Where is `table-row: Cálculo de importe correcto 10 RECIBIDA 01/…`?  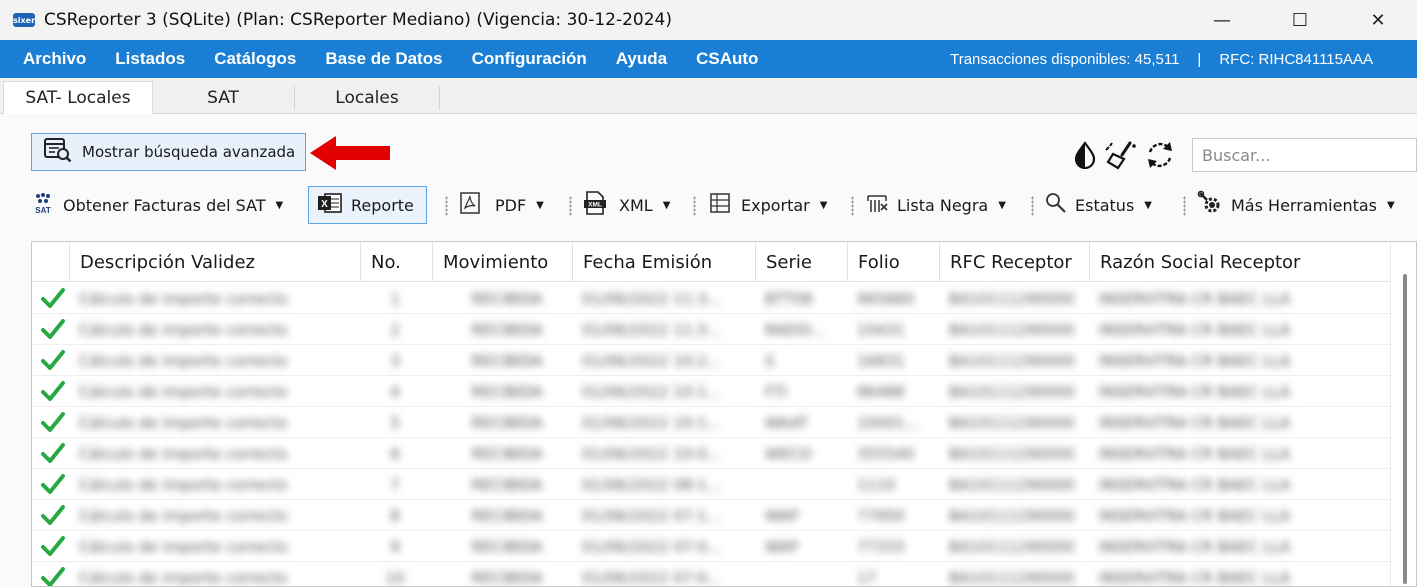
table-row: Cálculo de importe correcto 10 RECIBIDA 01/… is located at coordinates (712, 574).